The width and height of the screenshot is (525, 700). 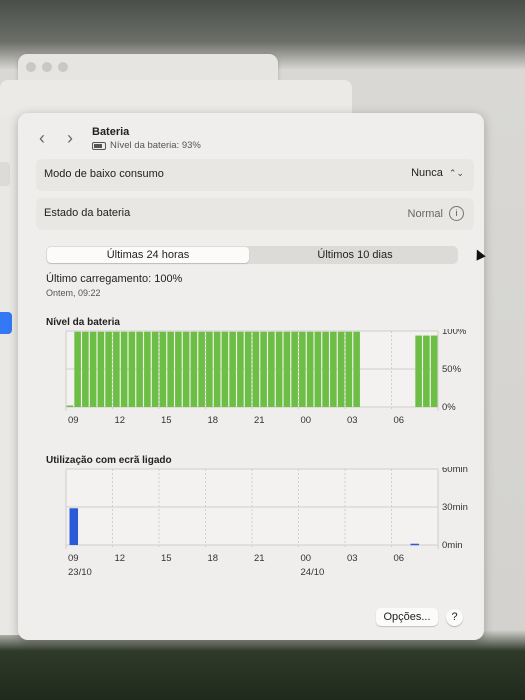 I want to click on battery-icon, so click(x=99, y=145).